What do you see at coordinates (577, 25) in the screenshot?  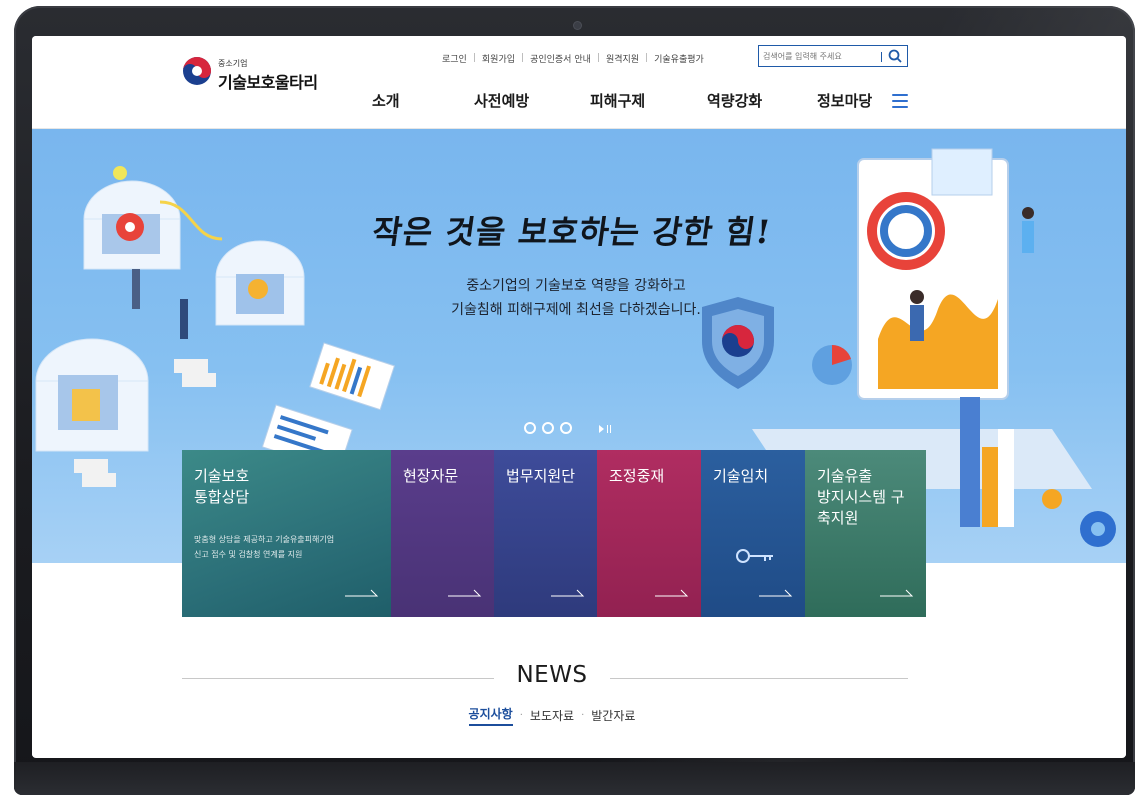 I see `camera-icon` at bounding box center [577, 25].